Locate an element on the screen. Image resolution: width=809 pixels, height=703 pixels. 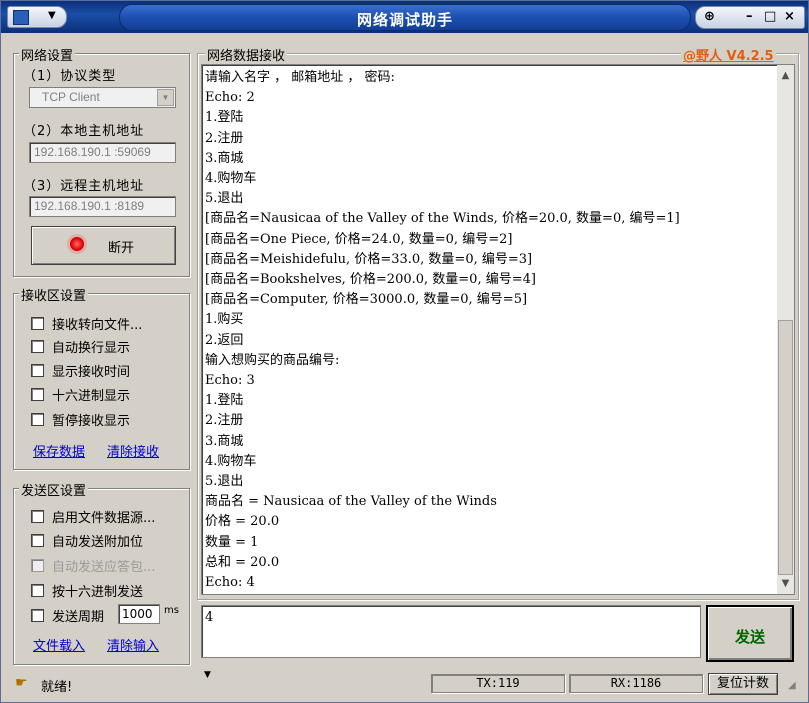
recv-line: 输入想购买的商品编号: is located at coordinates (272, 360).